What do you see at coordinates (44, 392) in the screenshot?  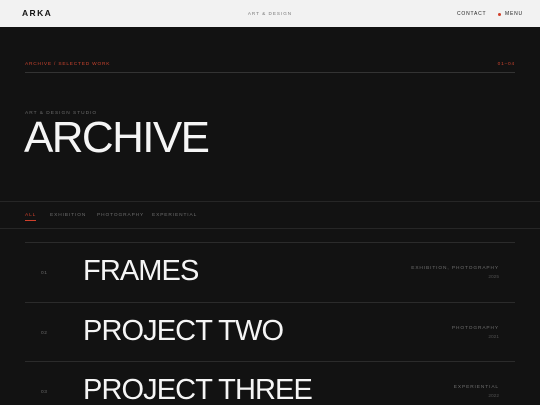 I see `project-number: 03` at bounding box center [44, 392].